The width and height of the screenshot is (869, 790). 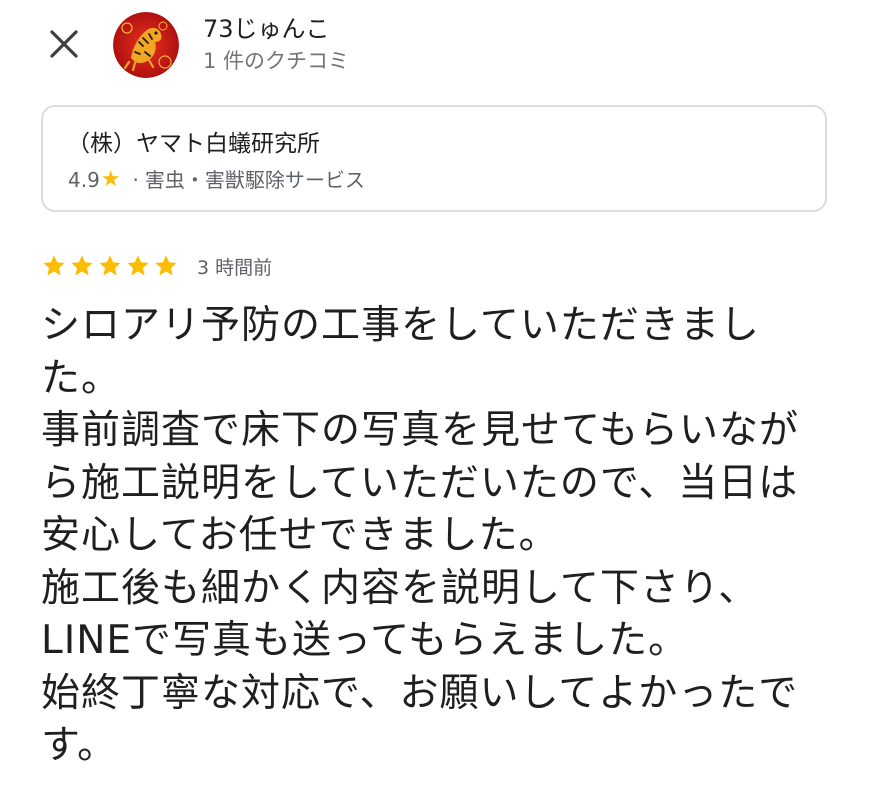 What do you see at coordinates (84, 180) in the screenshot?
I see `place-rating: 4.9` at bounding box center [84, 180].